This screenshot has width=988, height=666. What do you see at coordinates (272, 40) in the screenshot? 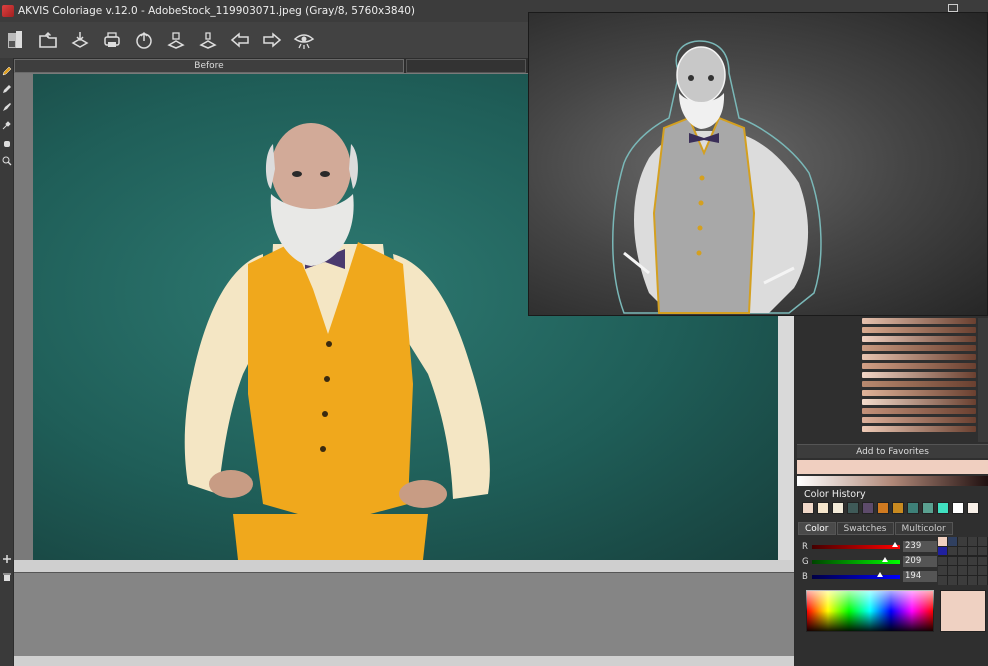
I see `redo-button` at bounding box center [272, 40].